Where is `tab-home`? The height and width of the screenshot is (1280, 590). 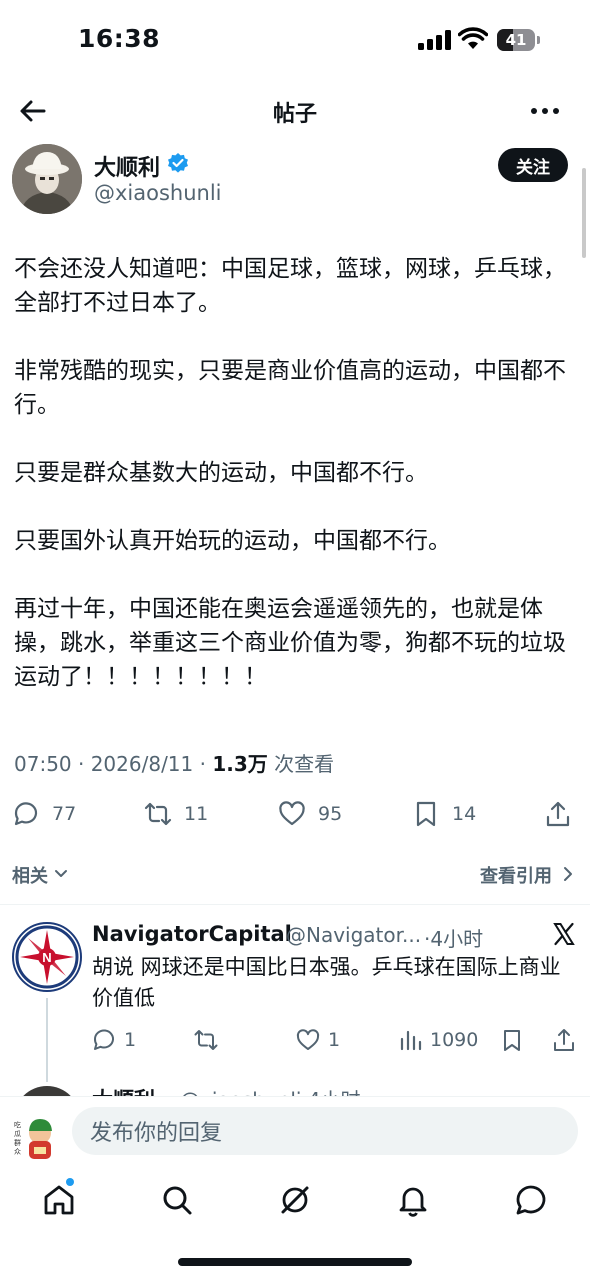
tab-home is located at coordinates (59, 1200).